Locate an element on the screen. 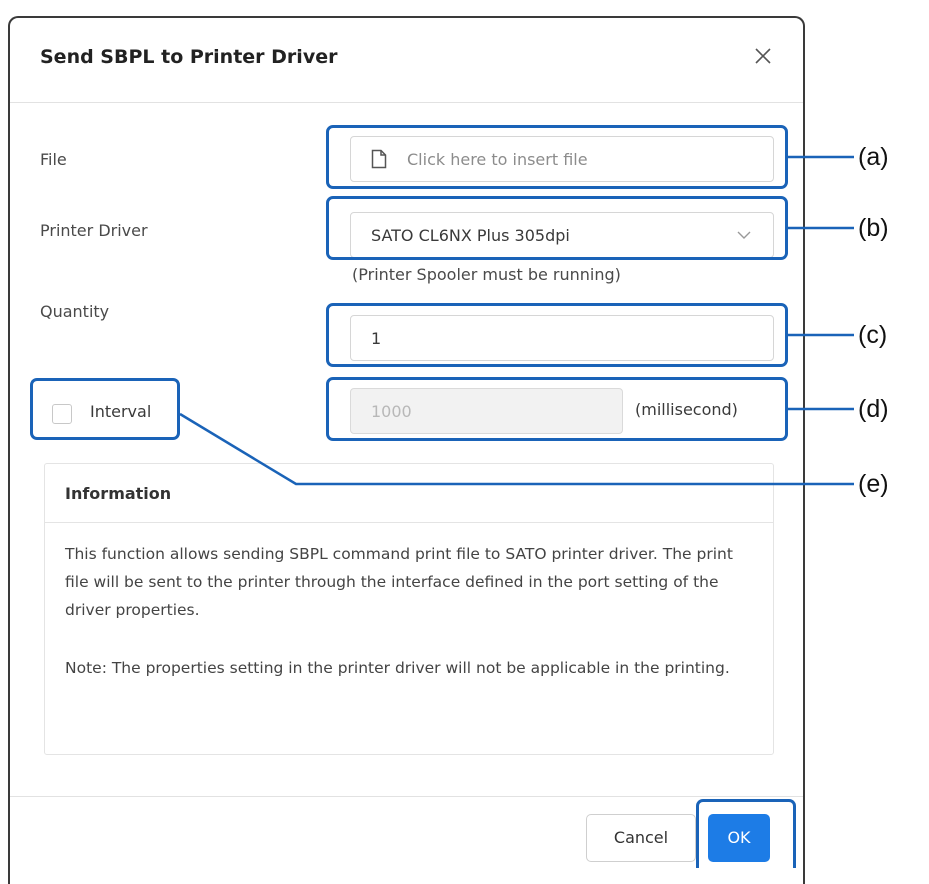  callout-label-c: (c) is located at coordinates (873, 335).